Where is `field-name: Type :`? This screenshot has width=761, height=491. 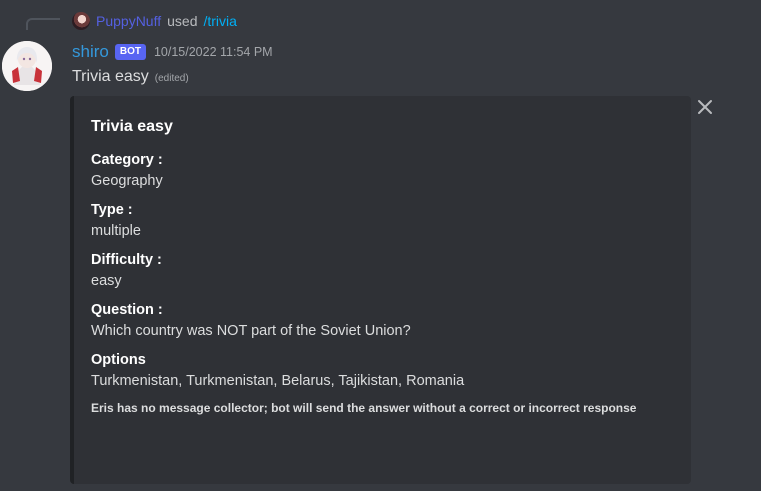 field-name: Type : is located at coordinates (112, 210).